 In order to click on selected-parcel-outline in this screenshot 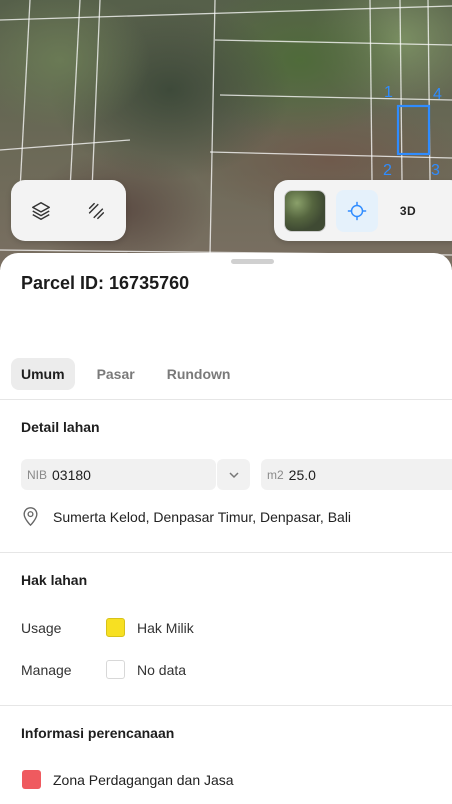, I will do `click(413, 130)`.